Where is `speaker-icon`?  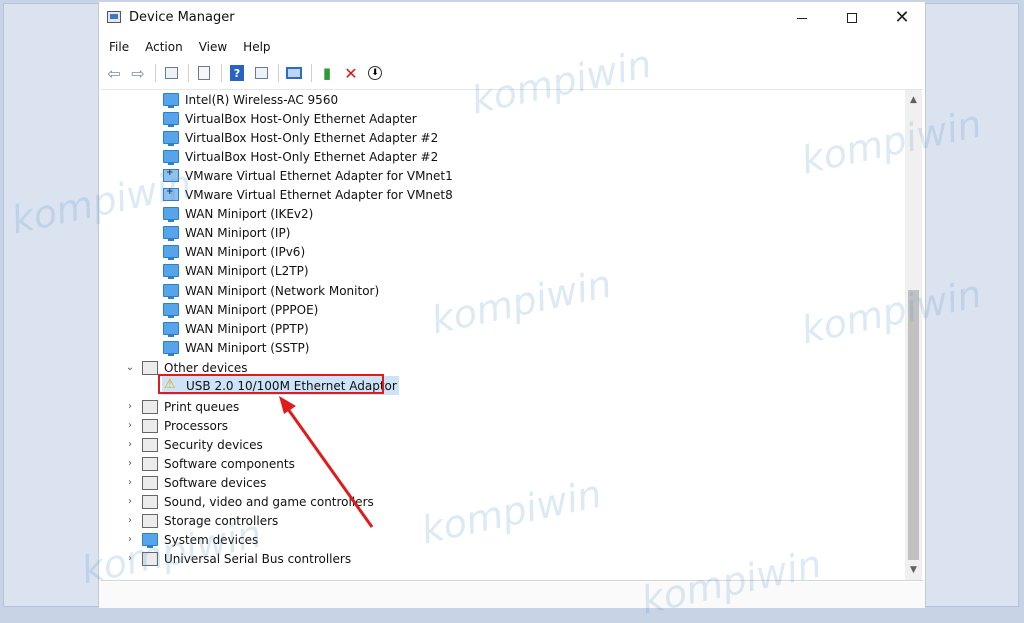 speaker-icon is located at coordinates (150, 501).